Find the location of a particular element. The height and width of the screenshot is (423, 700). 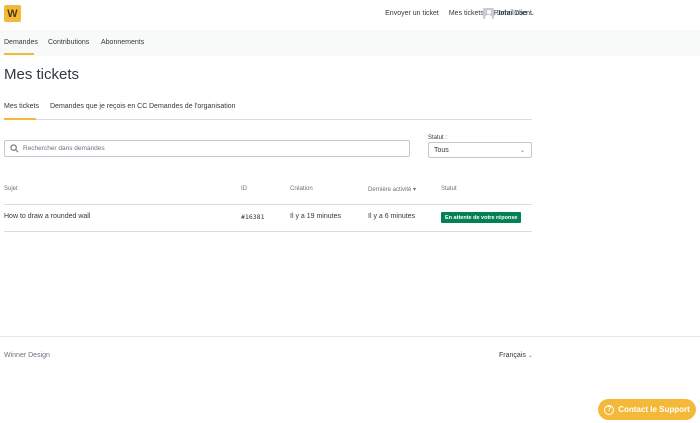

tab-active-indicator is located at coordinates (20, 119).